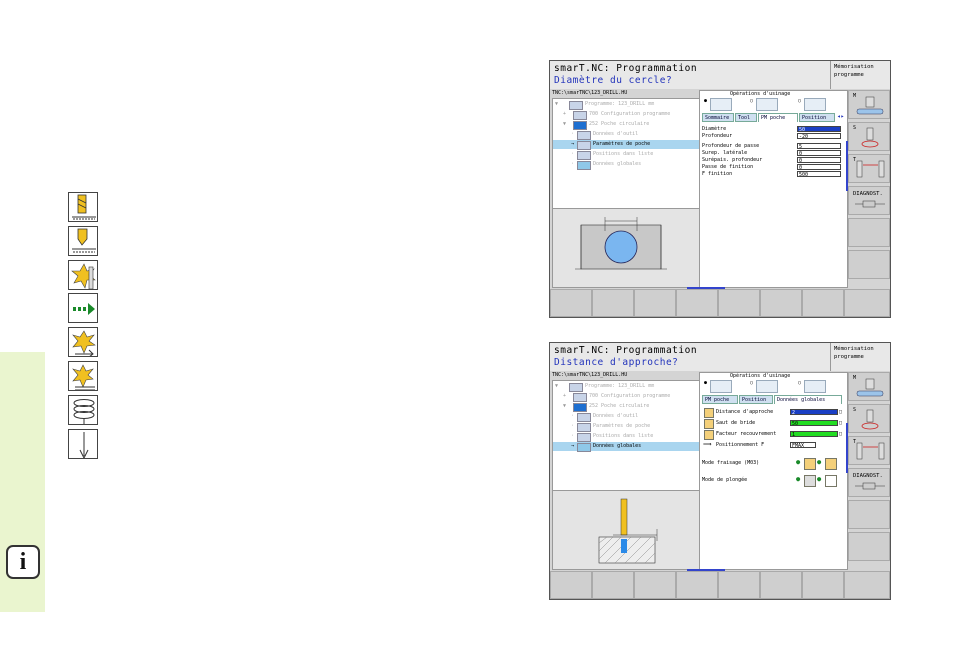 This screenshot has width=954, height=672. What do you see at coordinates (810, 464) in the screenshot?
I see `climb-mill-icon` at bounding box center [810, 464].